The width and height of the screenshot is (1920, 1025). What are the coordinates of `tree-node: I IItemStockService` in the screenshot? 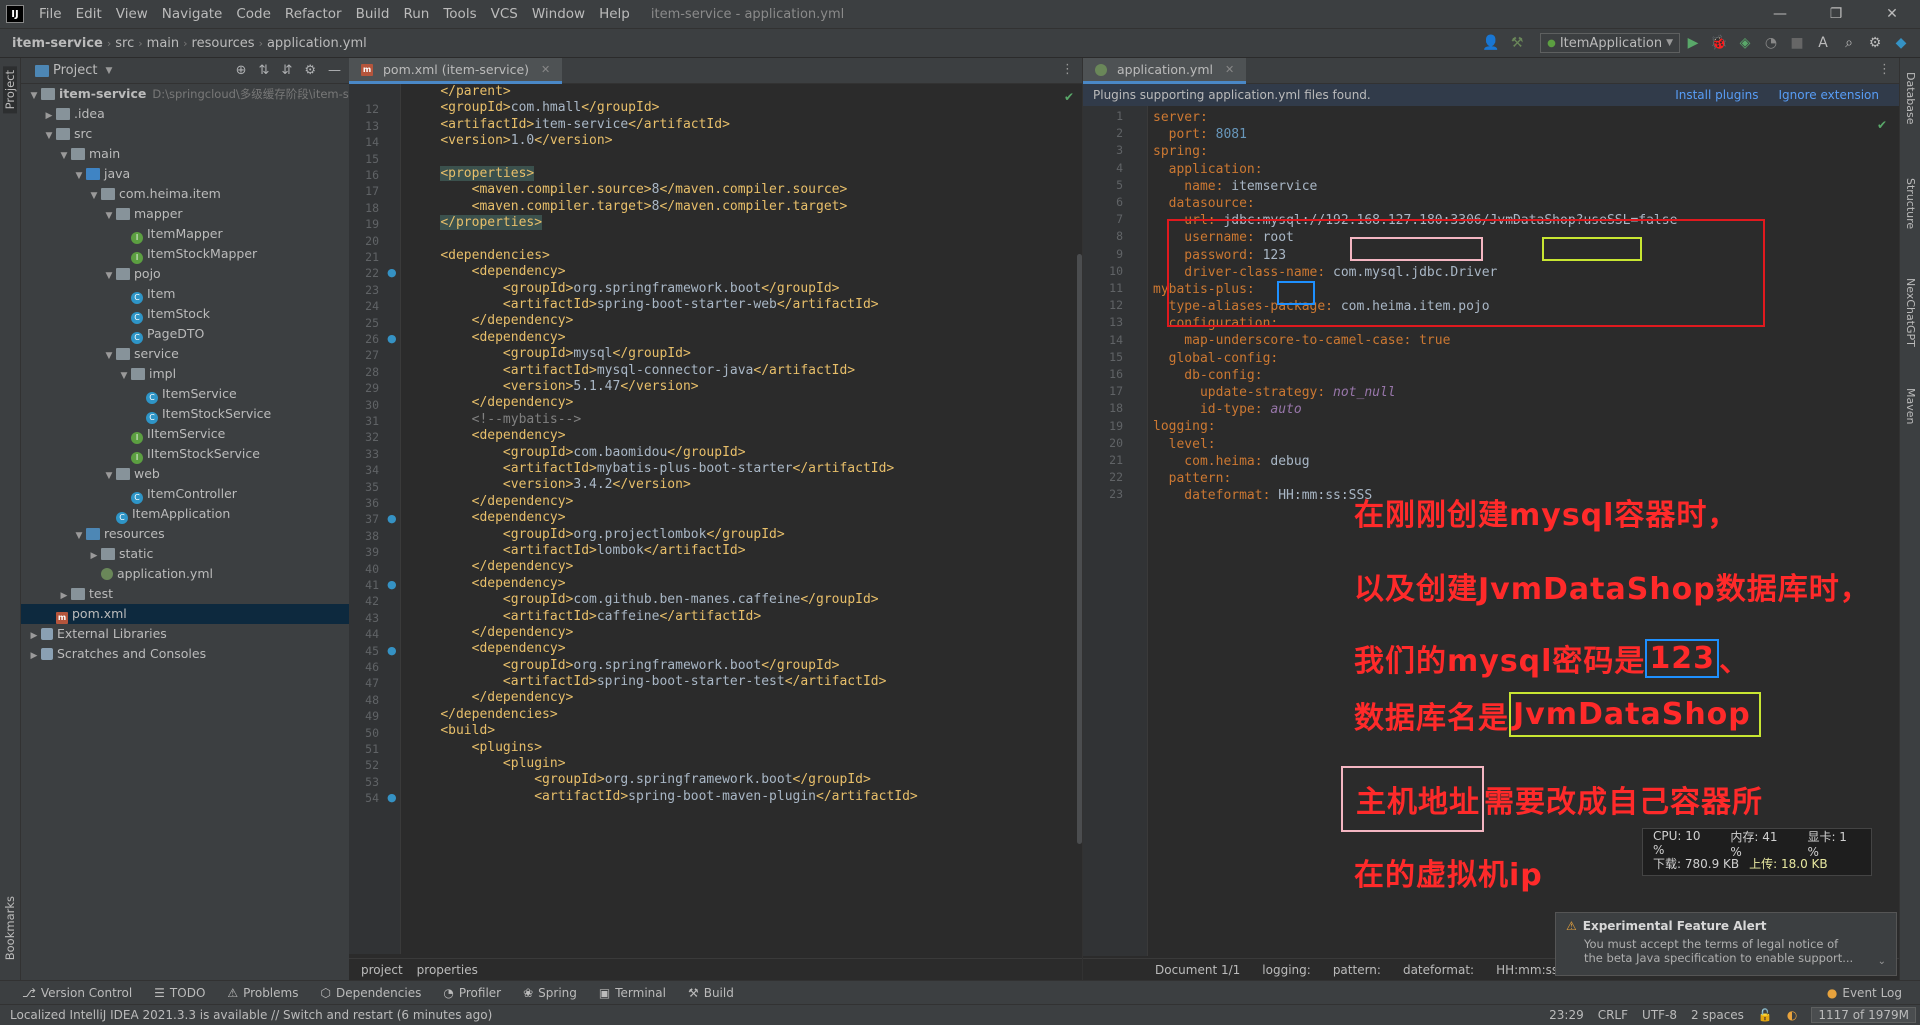 It's located at (185, 454).